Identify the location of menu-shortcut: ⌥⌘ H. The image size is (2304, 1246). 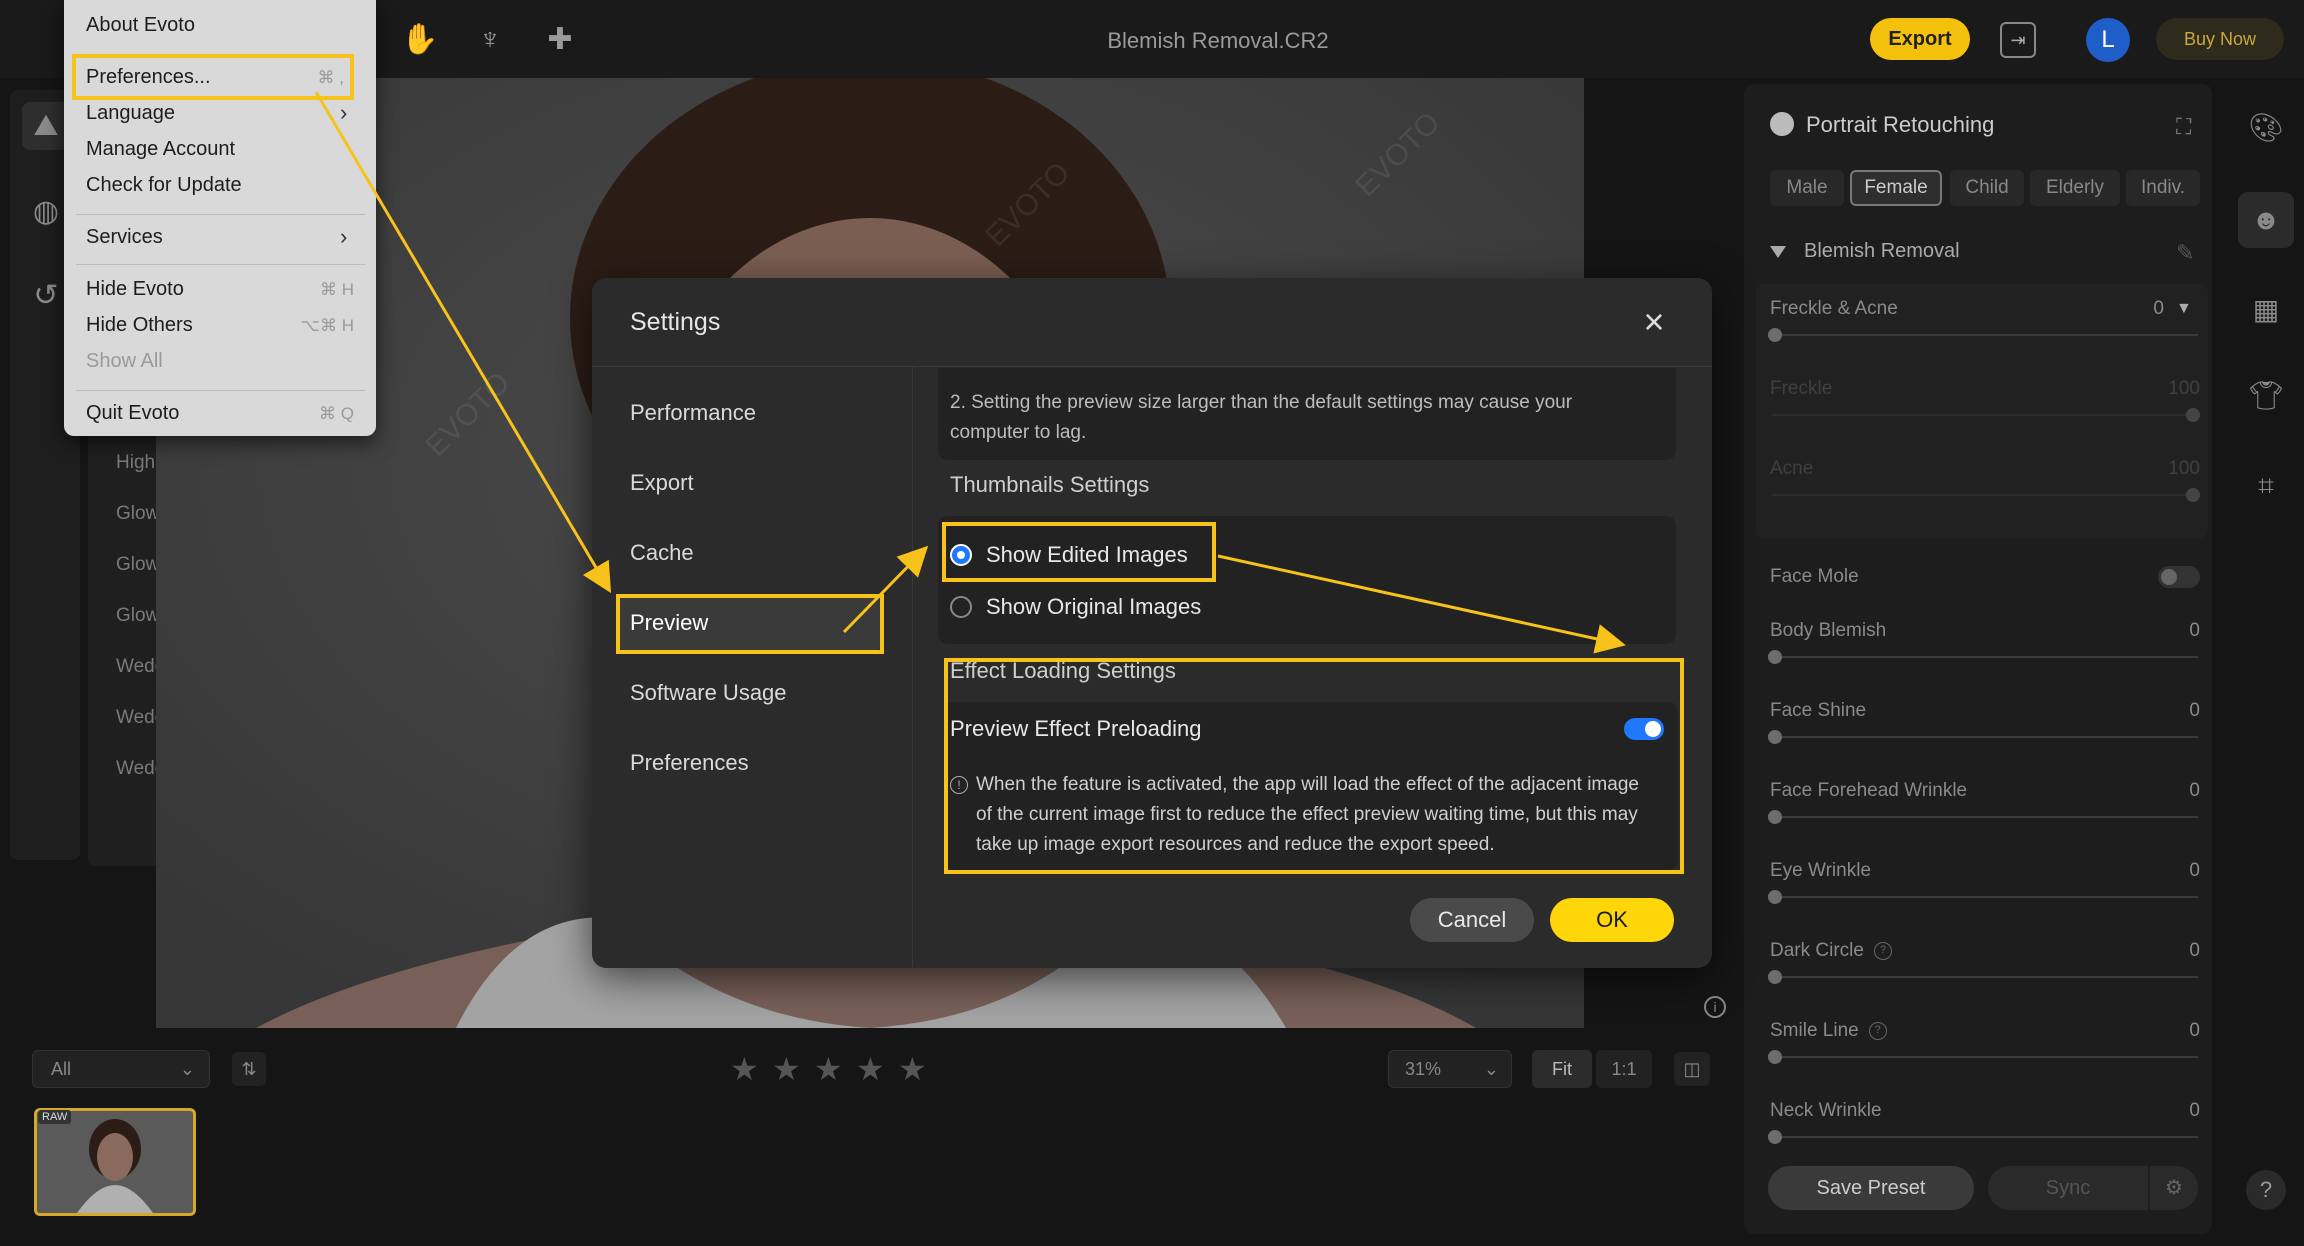
(327, 325).